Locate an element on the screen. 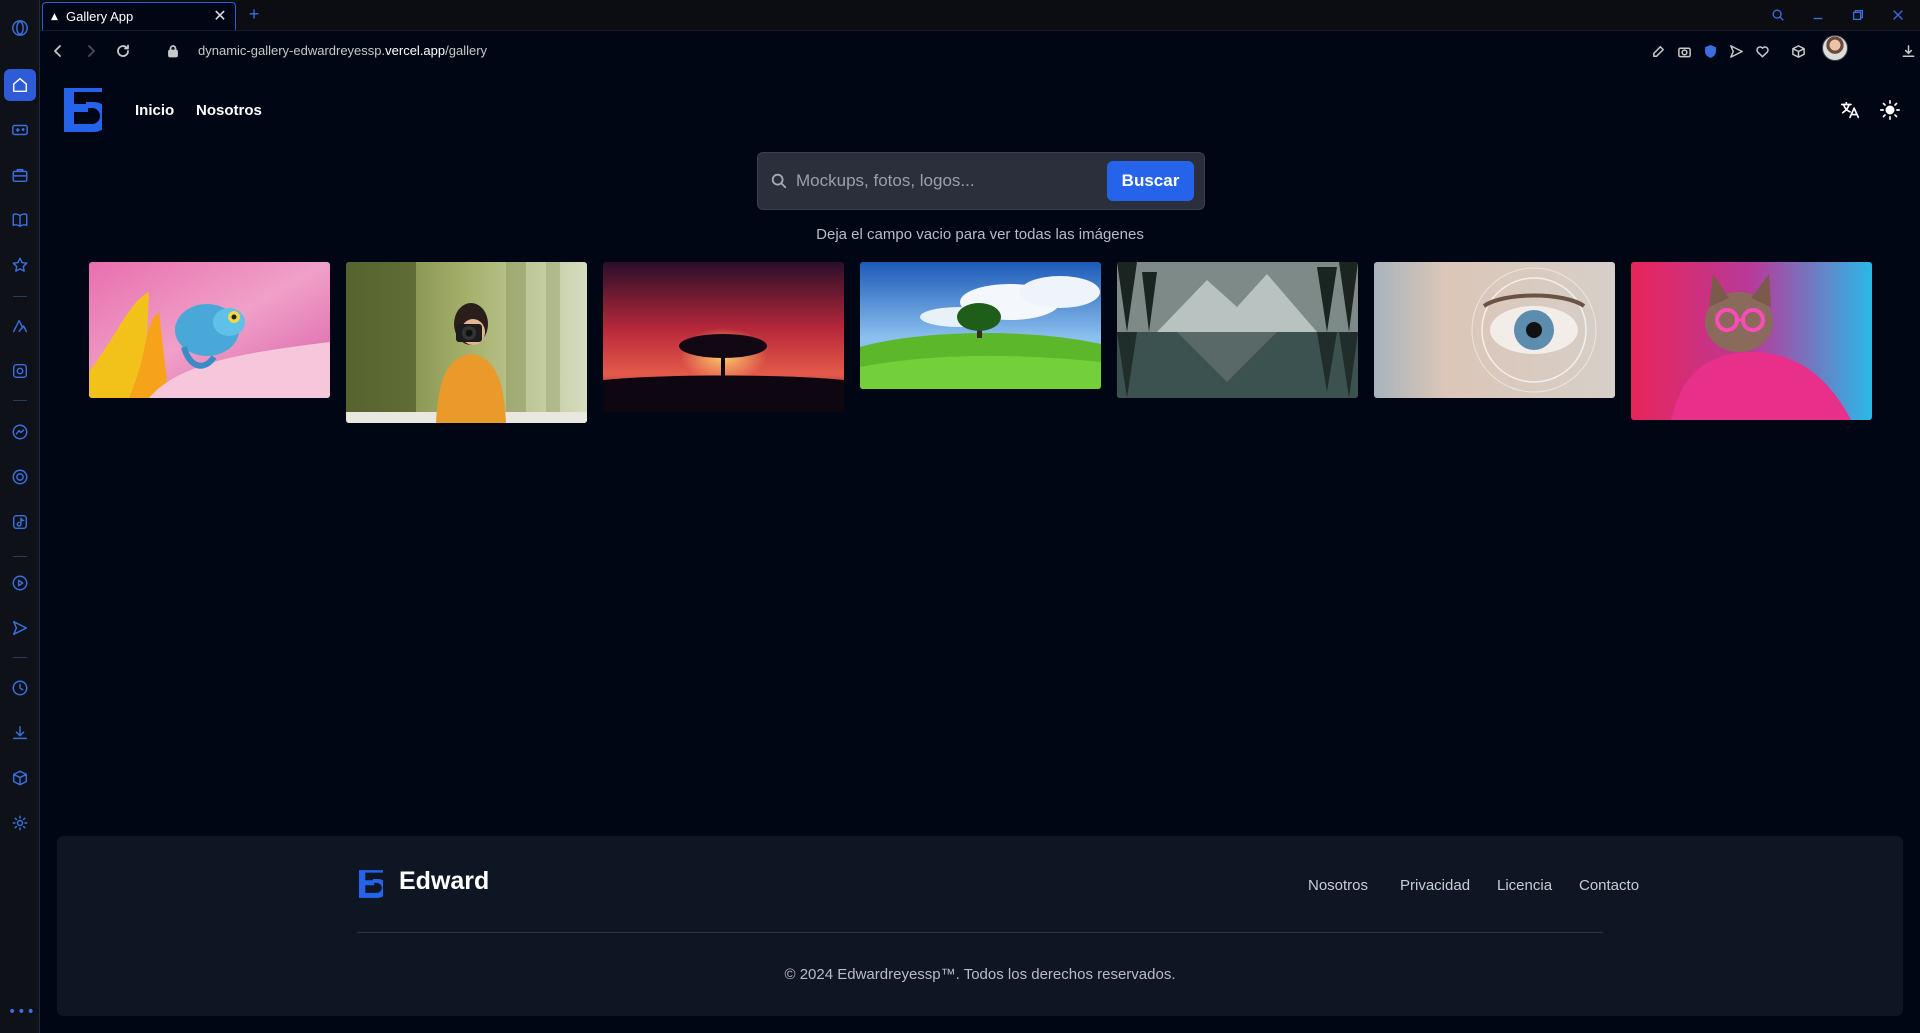 The height and width of the screenshot is (1033, 1920). lock-icon is located at coordinates (173, 51).